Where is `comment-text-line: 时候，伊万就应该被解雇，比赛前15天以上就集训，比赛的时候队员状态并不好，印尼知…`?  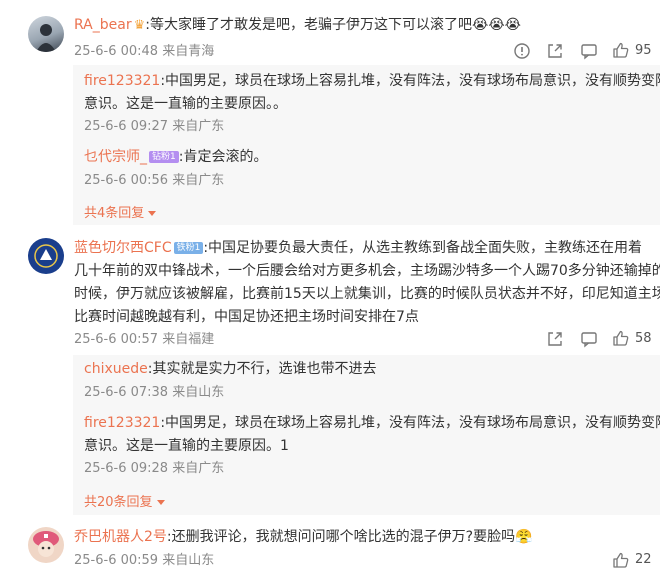 comment-text-line: 时候，伊万就应该被解雇，比赛前15天以上就集训，比赛的时候队员状态并不好，印尼知… is located at coordinates (367, 294).